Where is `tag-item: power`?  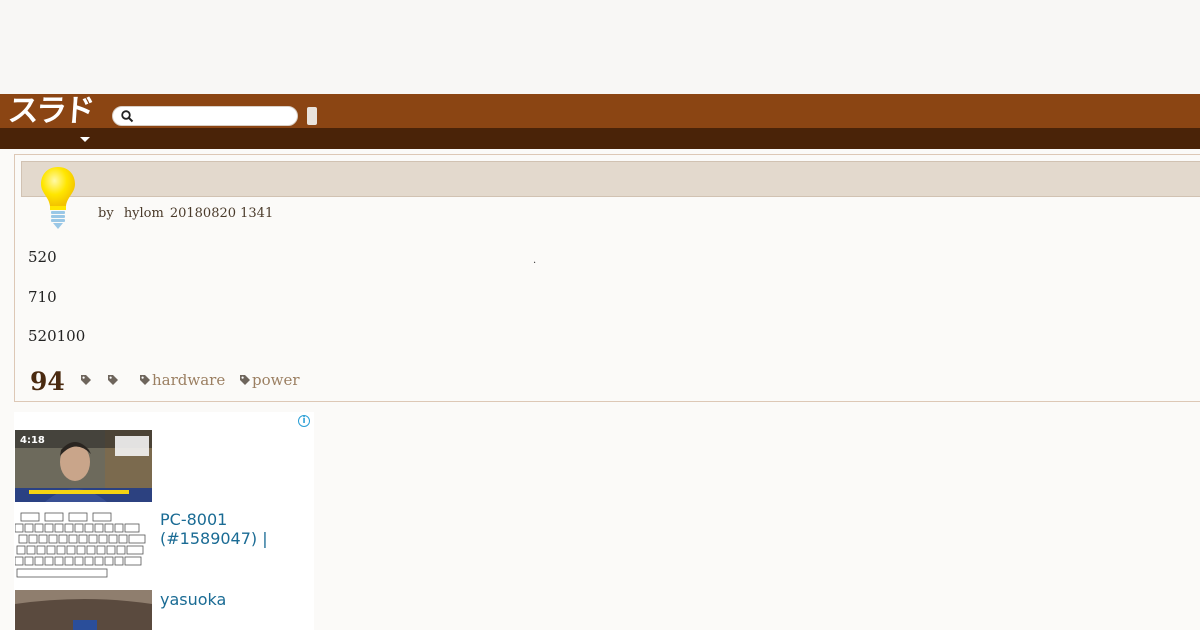 tag-item: power is located at coordinates (269, 380).